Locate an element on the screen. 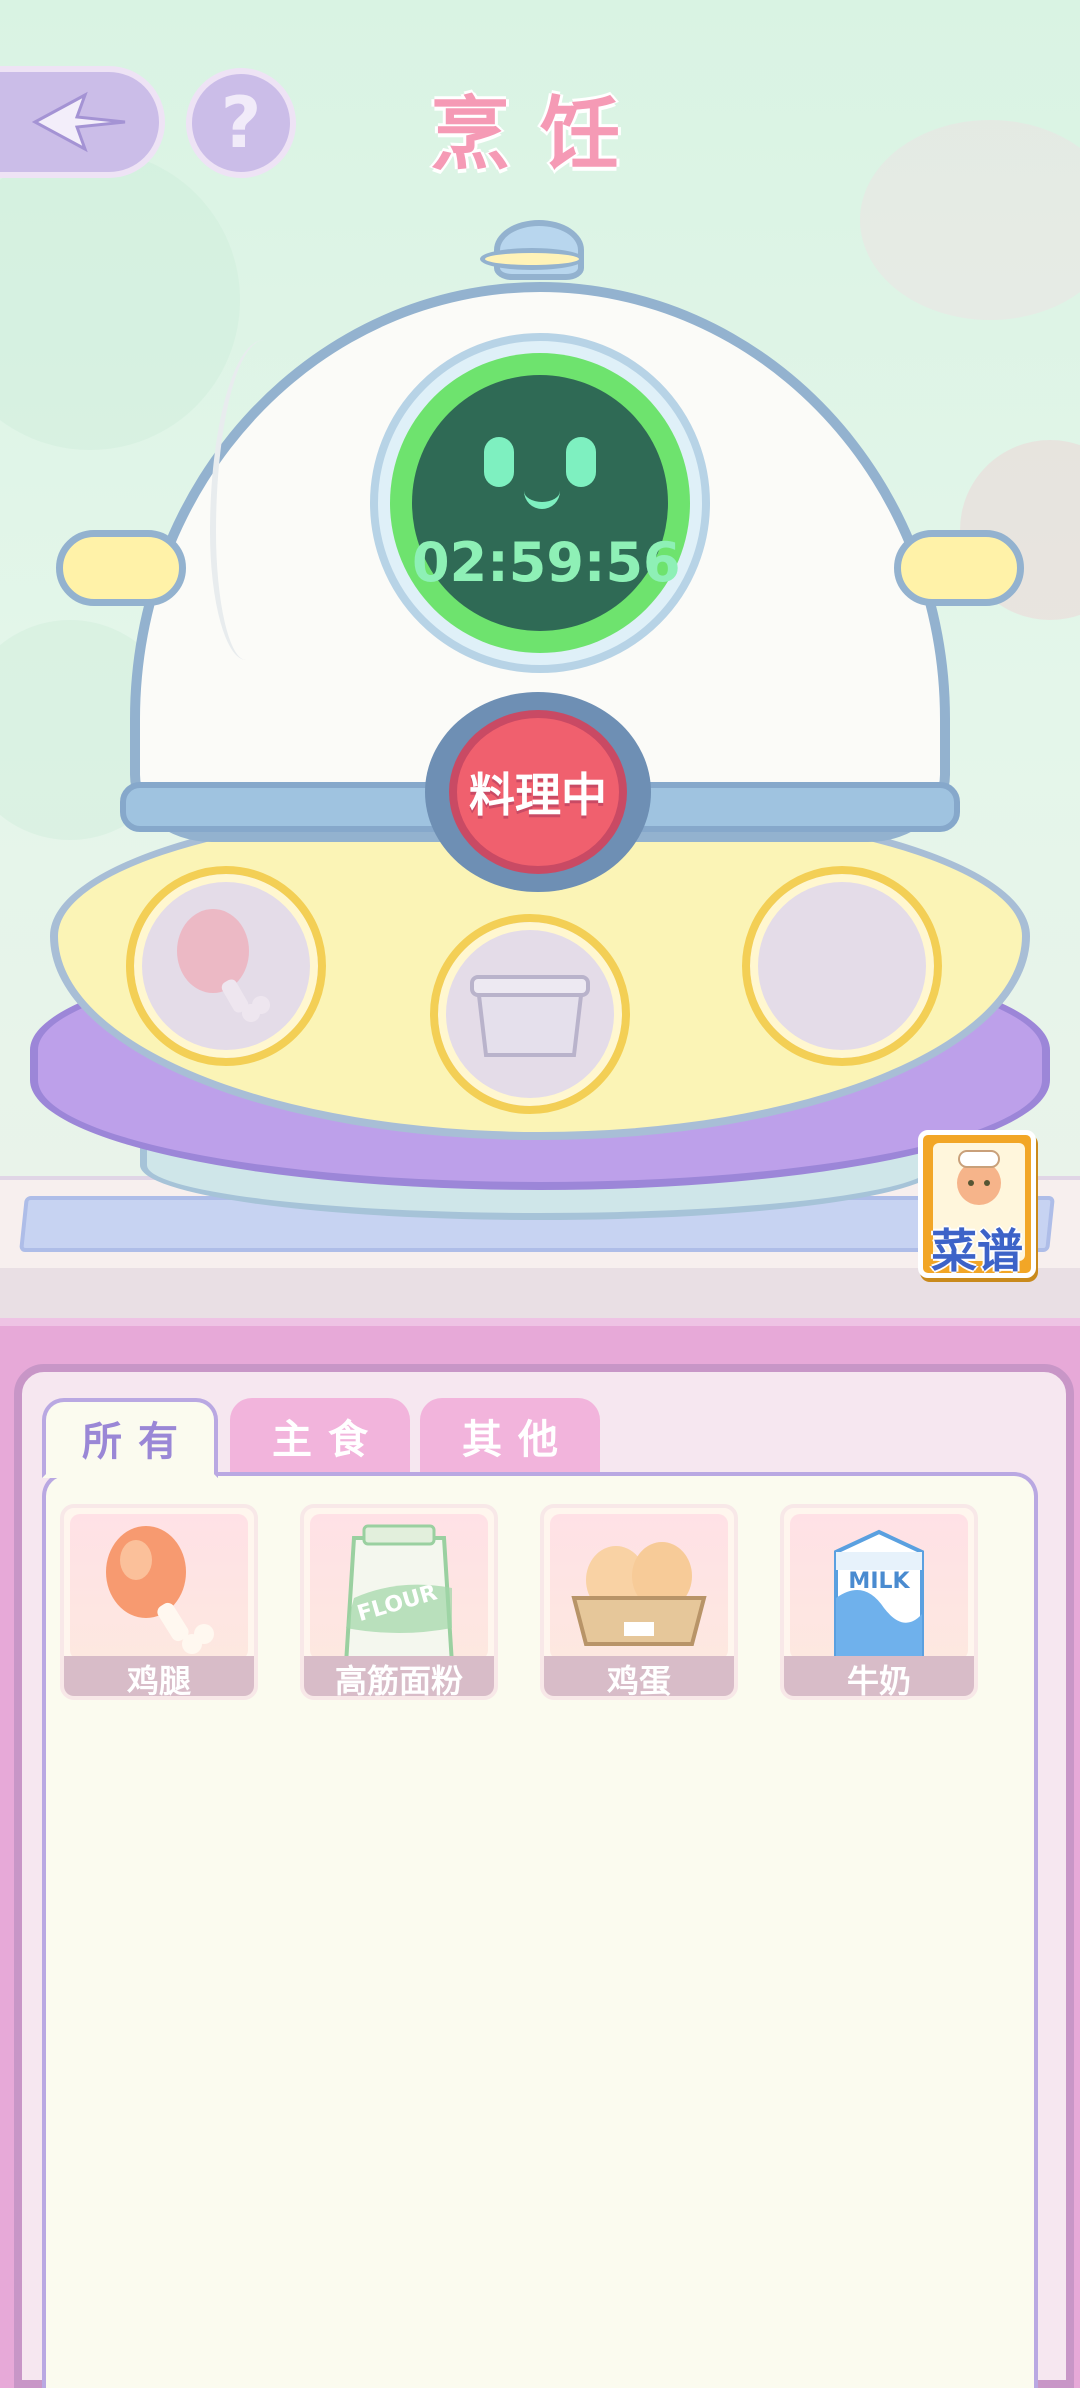  countdown-timer: 02:59:56 is located at coordinates (546, 562).